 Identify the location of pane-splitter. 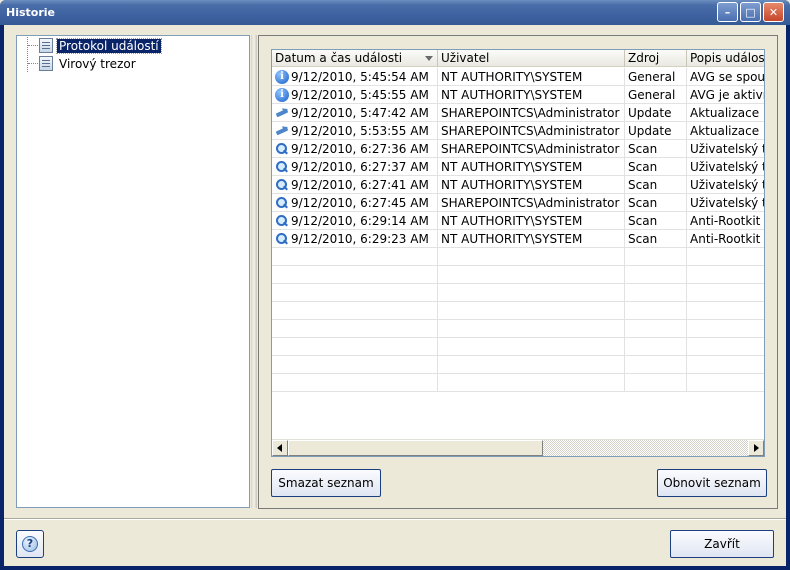
(254, 271).